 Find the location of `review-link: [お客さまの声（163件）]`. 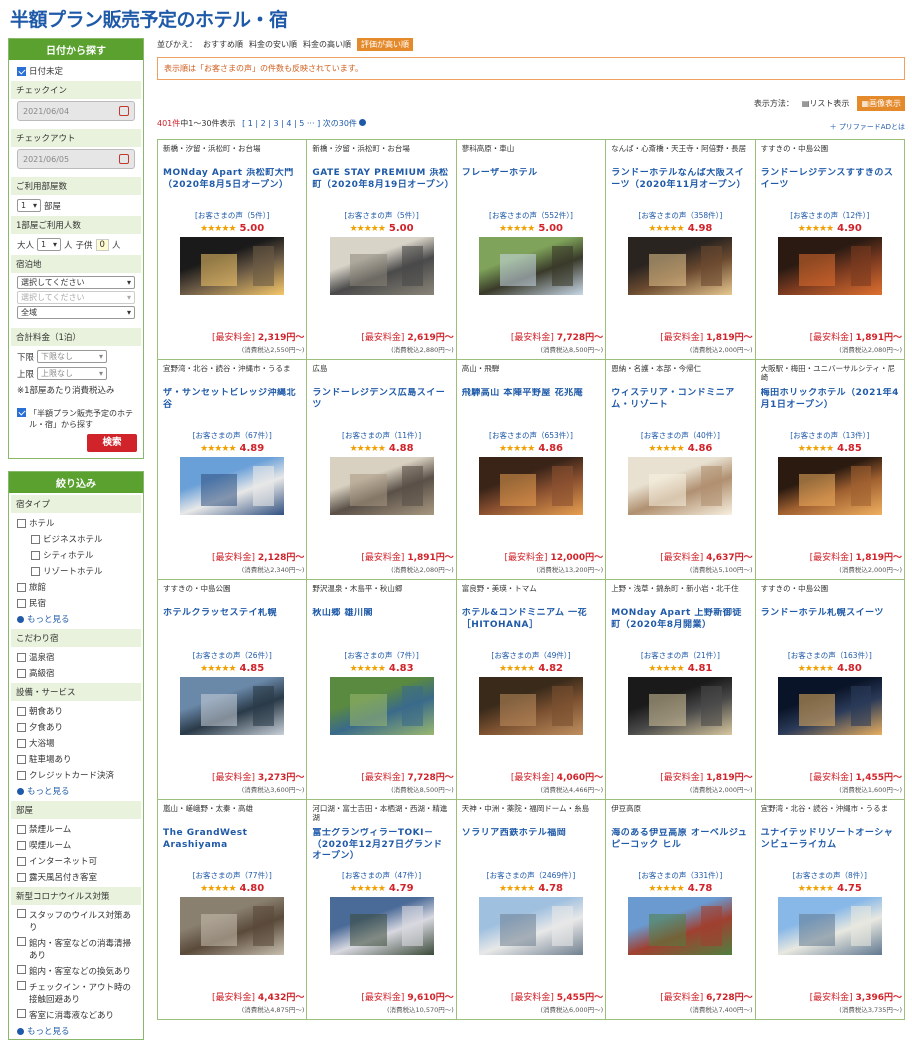

review-link: [お客さまの声（163件）] is located at coordinates (830, 655).